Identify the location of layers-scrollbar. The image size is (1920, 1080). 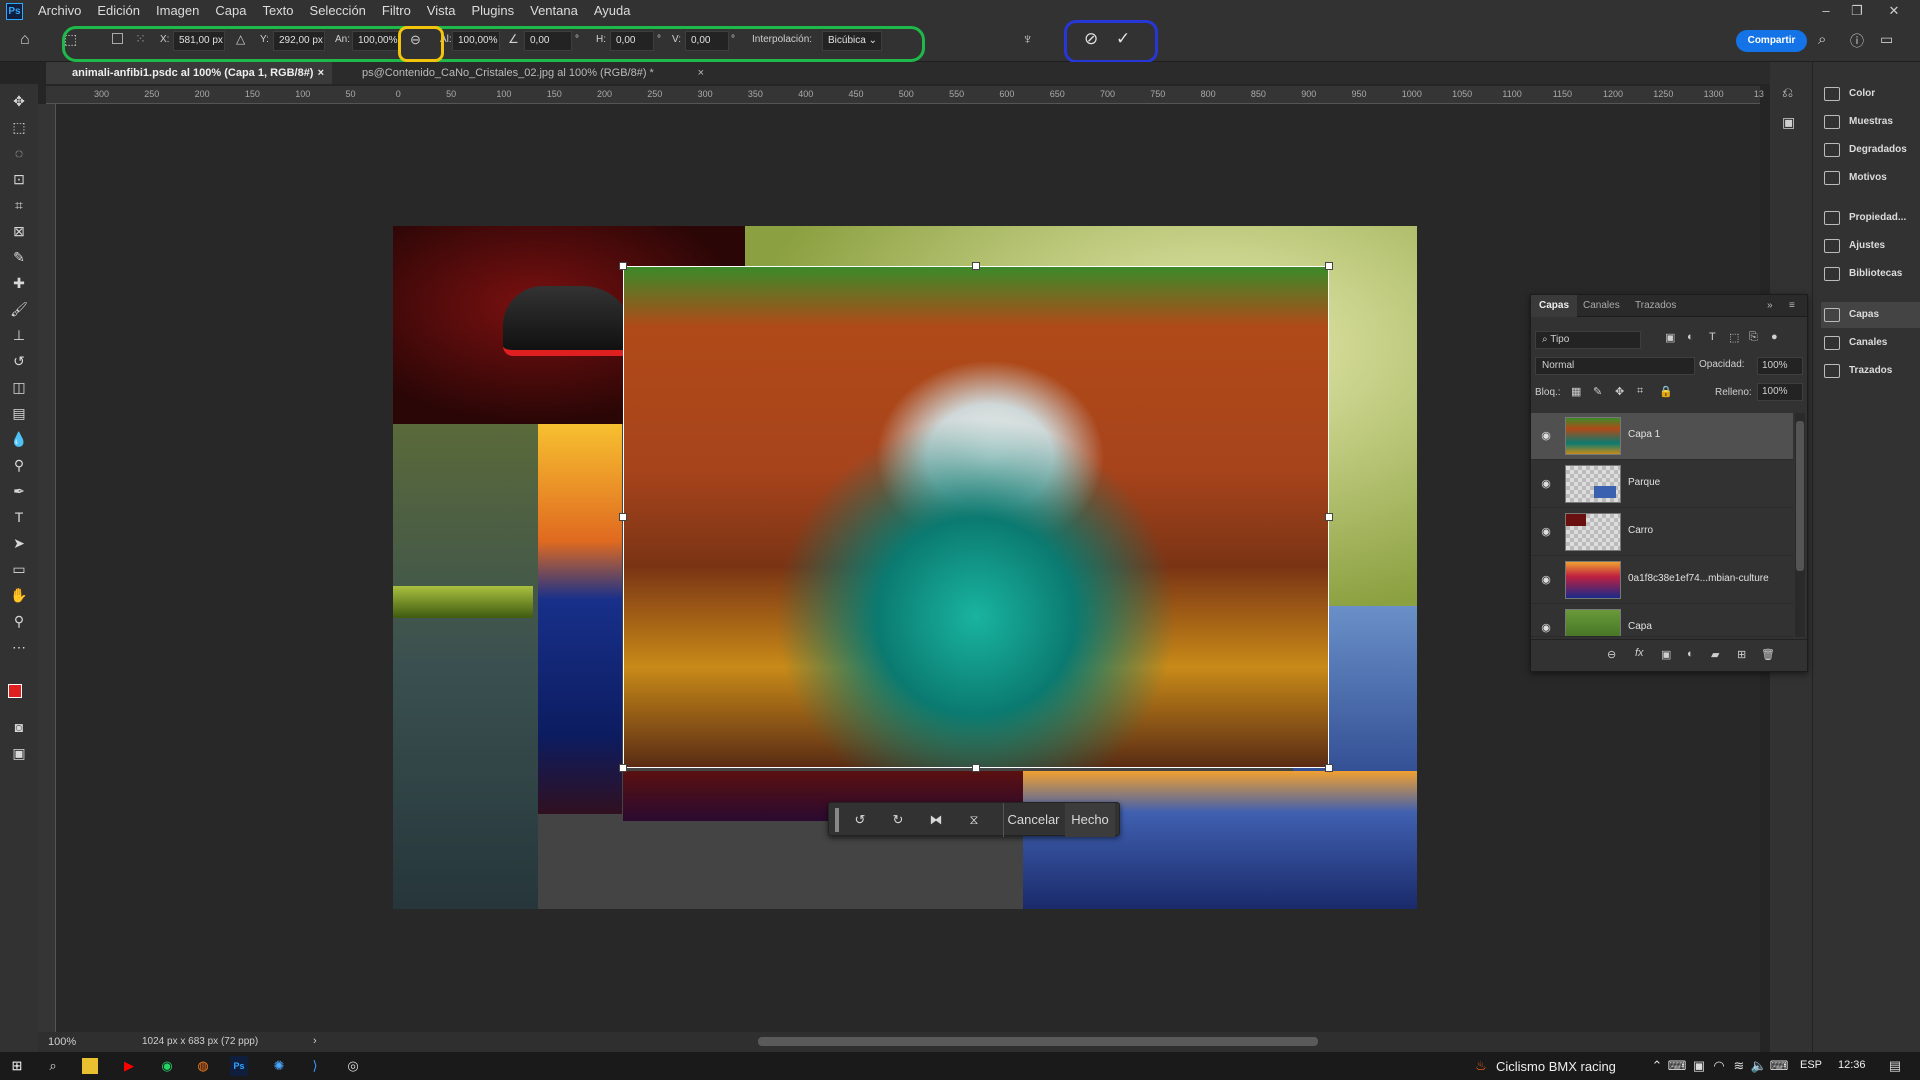
(1800, 525).